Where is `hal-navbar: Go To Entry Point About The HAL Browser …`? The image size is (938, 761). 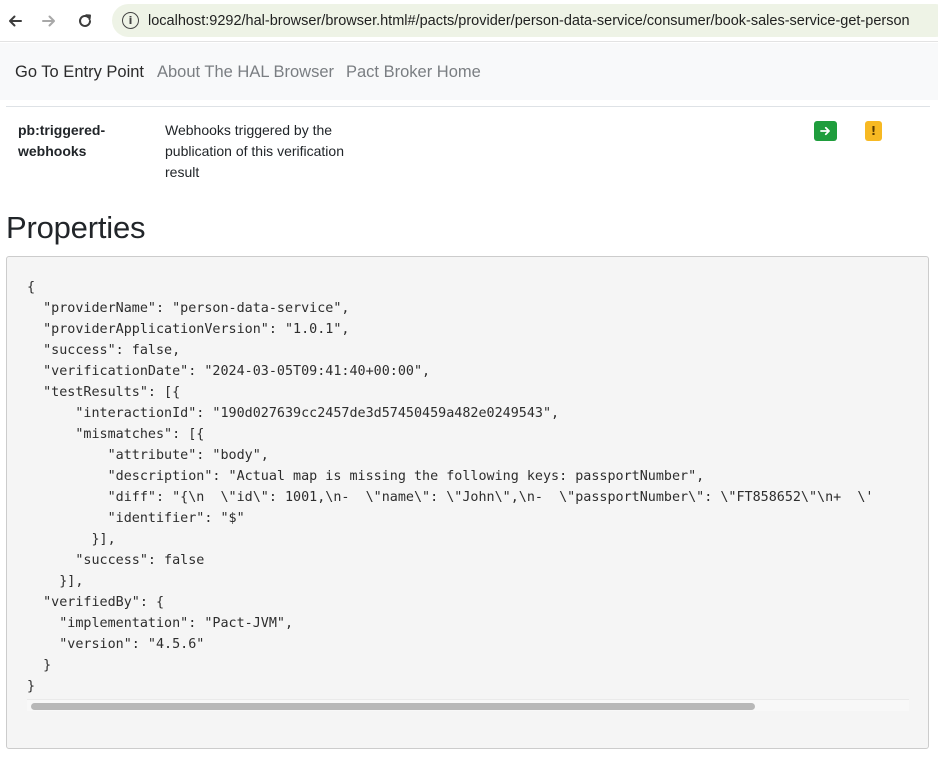 hal-navbar: Go To Entry Point About The HAL Browser … is located at coordinates (469, 71).